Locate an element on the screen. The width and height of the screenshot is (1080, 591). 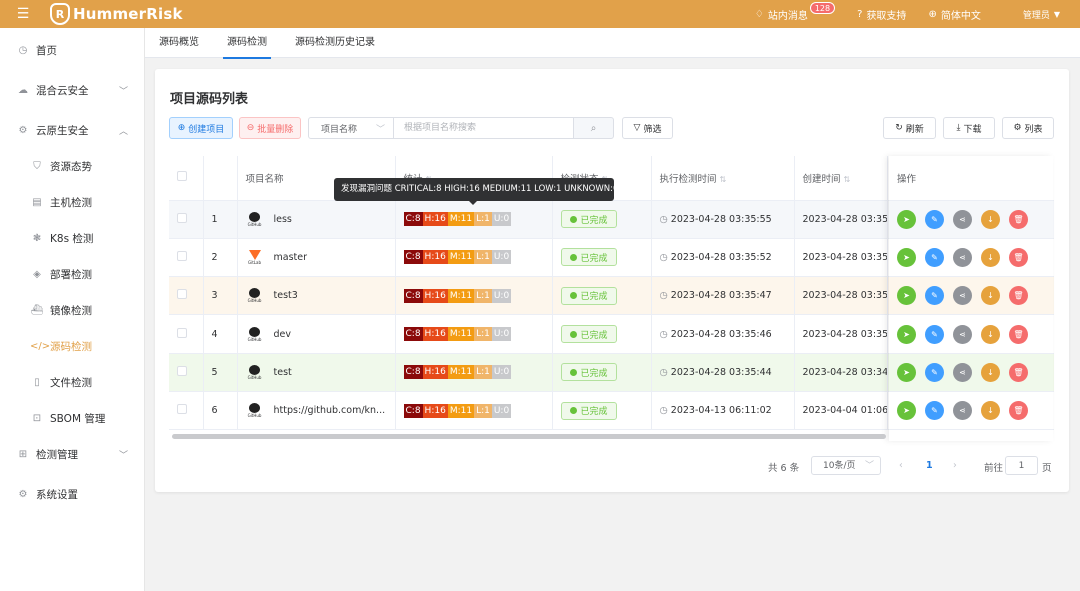
sidebar-item-settings: ⚙ 系统设置 is located at coordinates (72, 494).